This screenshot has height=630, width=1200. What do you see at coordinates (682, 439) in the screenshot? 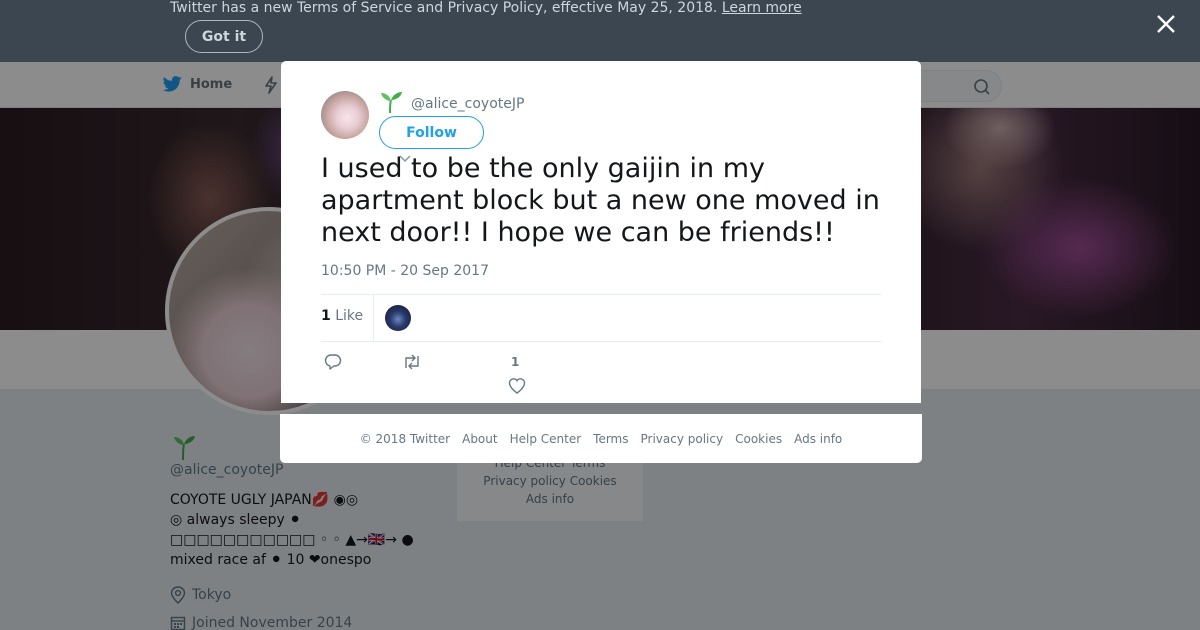
I see `footer-privacy-link: Privacy policy` at bounding box center [682, 439].